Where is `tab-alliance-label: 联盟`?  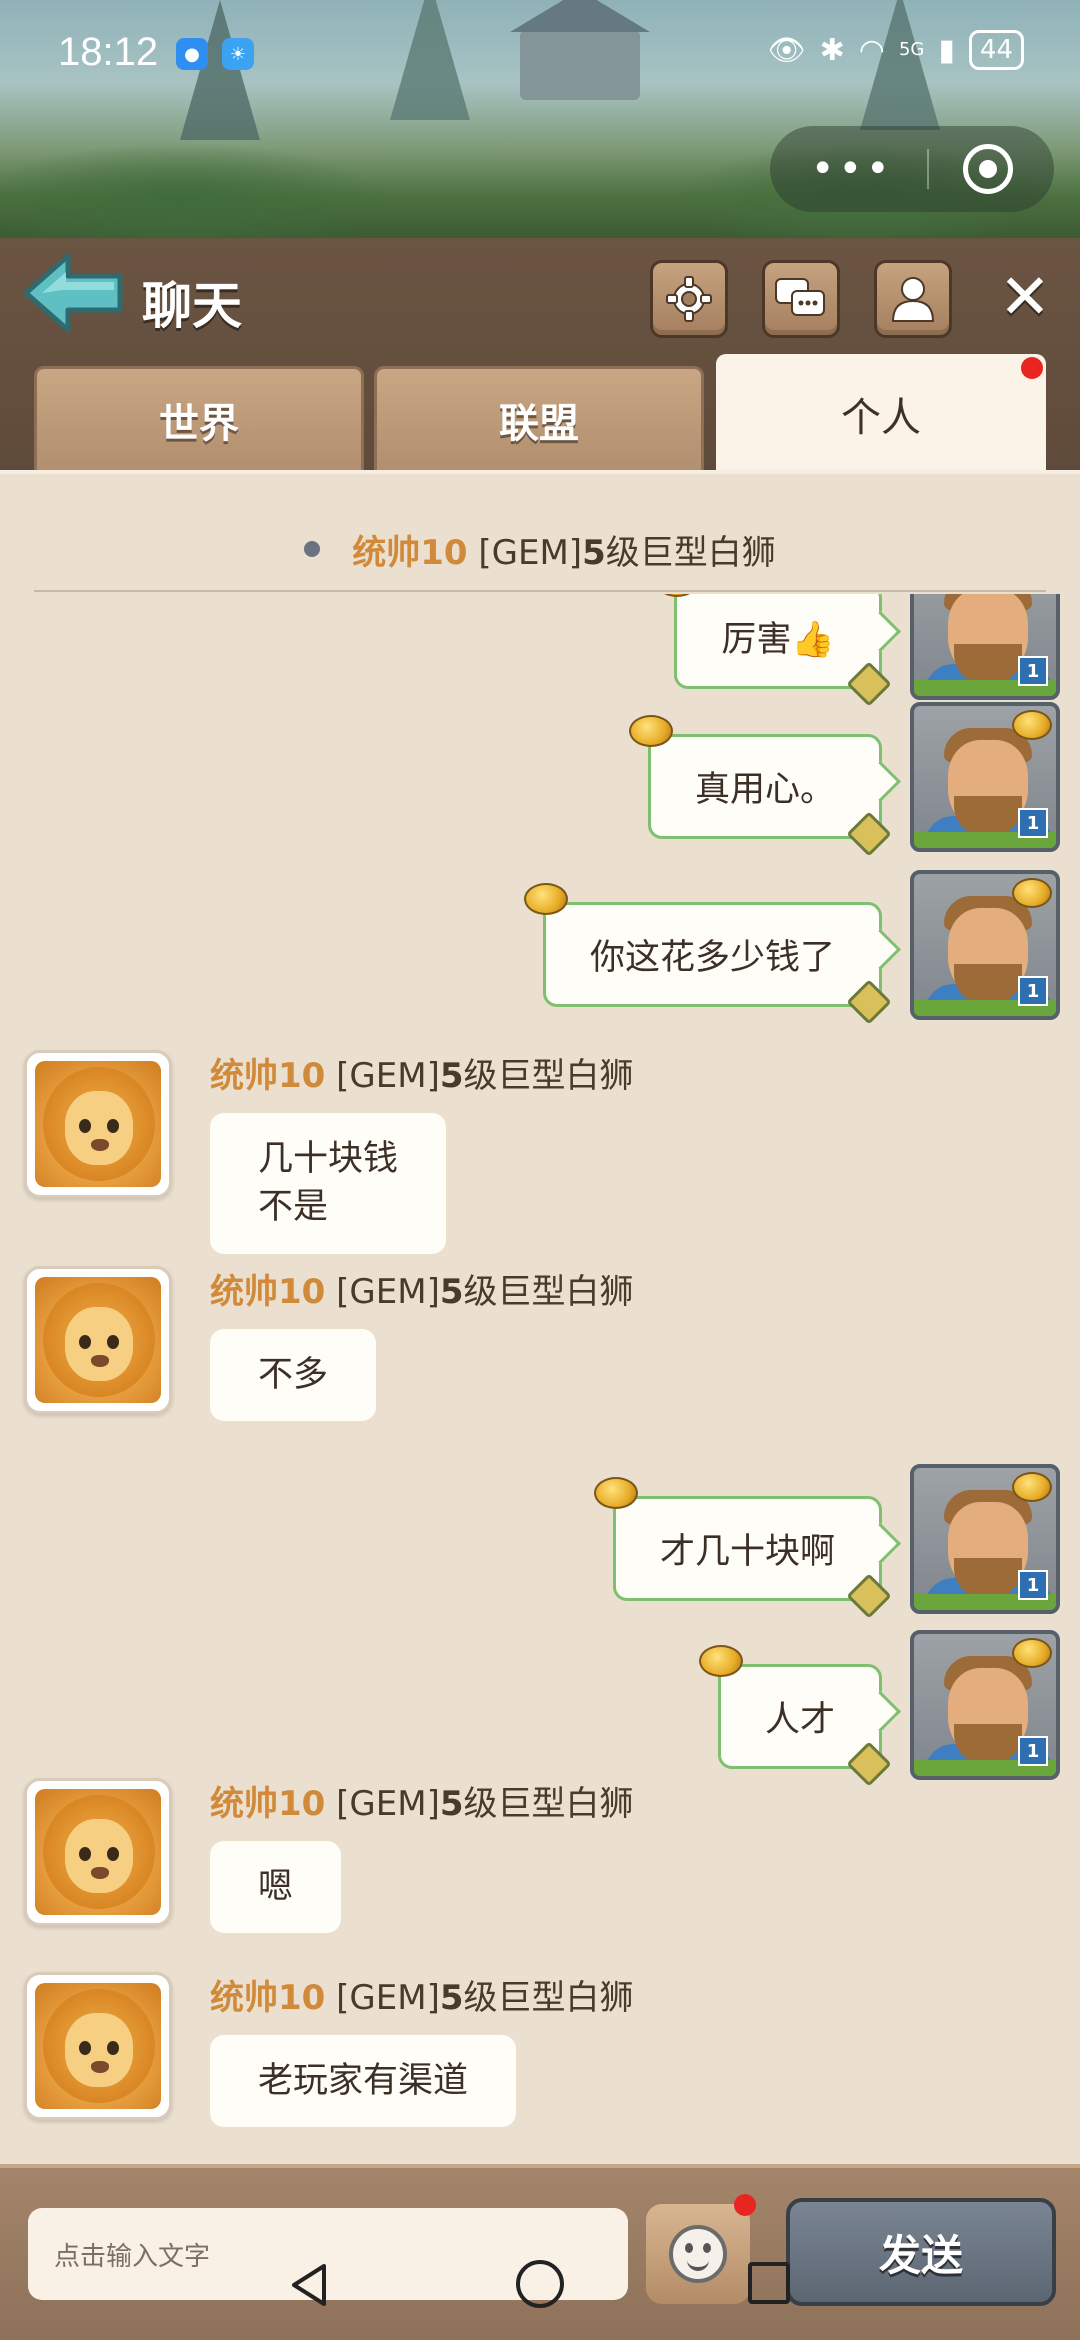
tab-alliance-label: 联盟 is located at coordinates (539, 423).